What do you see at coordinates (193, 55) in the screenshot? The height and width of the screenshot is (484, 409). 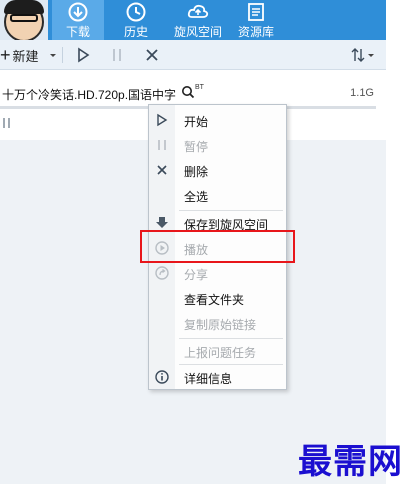 I see `toolbar: + 新建` at bounding box center [193, 55].